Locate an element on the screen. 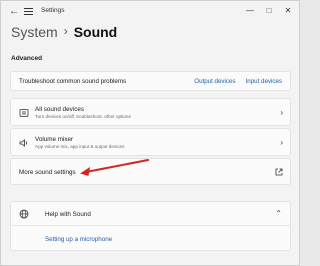  globe-icon is located at coordinates (24, 214).